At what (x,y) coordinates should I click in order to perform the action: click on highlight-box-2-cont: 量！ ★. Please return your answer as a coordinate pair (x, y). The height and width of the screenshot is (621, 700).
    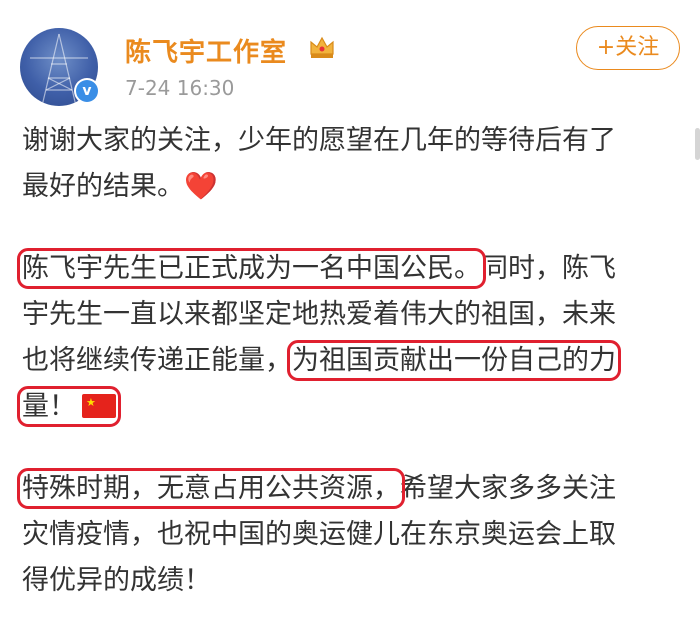
    Looking at the image, I should click on (69, 406).